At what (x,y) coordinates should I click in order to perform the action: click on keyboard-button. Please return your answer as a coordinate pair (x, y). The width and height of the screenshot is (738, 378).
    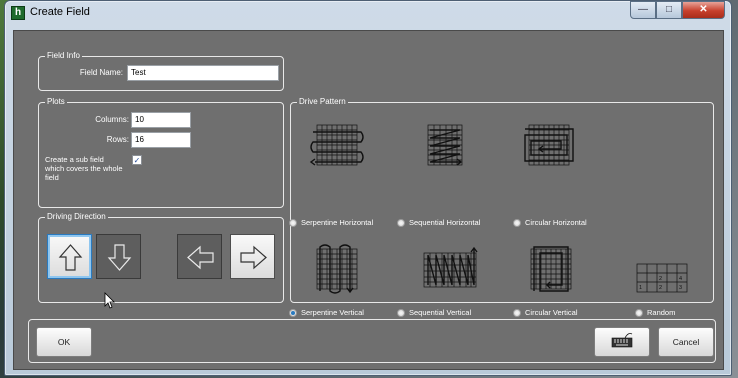
    Looking at the image, I should click on (622, 342).